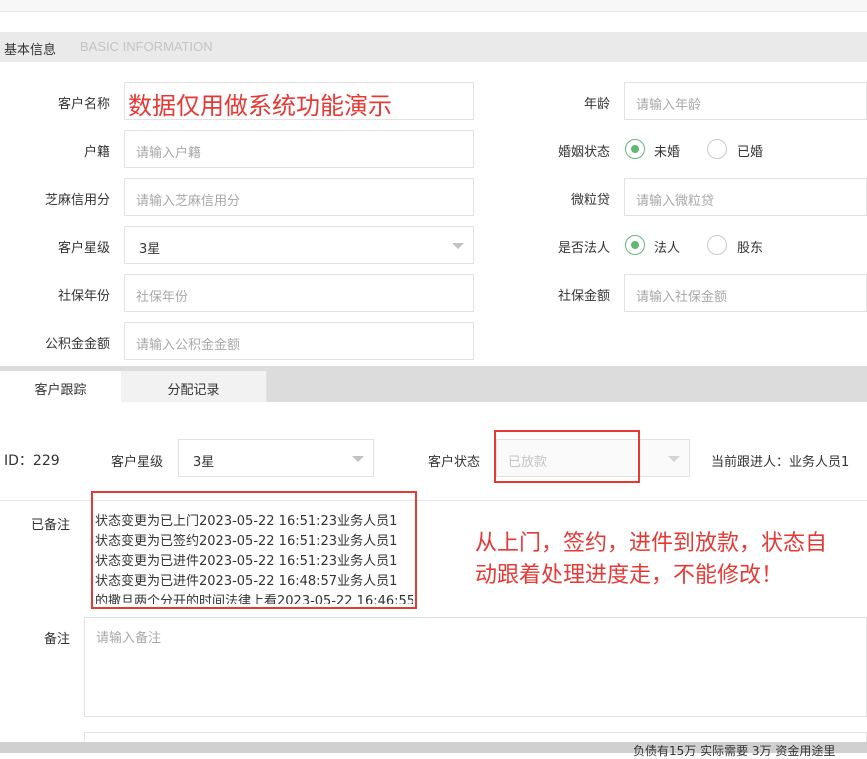 This screenshot has height=759, width=867. I want to click on sesame-label: 芝麻信用分, so click(77, 200).